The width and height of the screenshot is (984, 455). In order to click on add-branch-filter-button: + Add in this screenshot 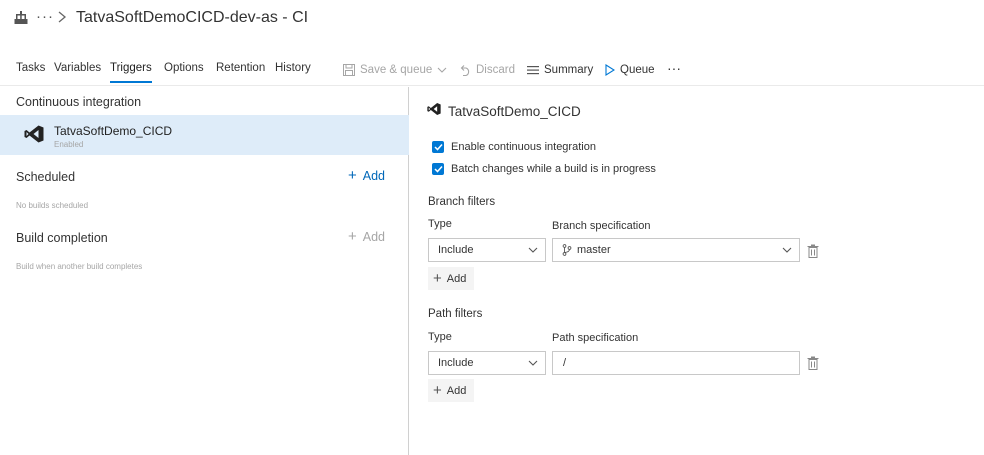, I will do `click(451, 278)`.